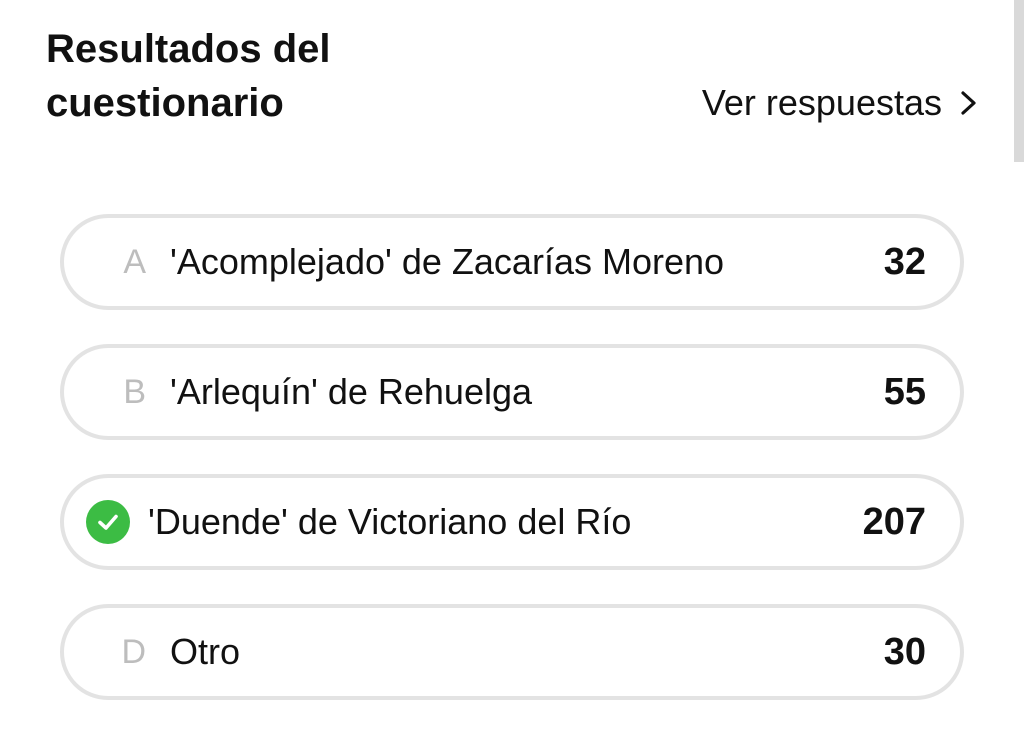 Image resolution: width=1024 pixels, height=729 pixels. I want to click on option-text: 'Acomplejado' de Zacarías Moreno, so click(447, 261).